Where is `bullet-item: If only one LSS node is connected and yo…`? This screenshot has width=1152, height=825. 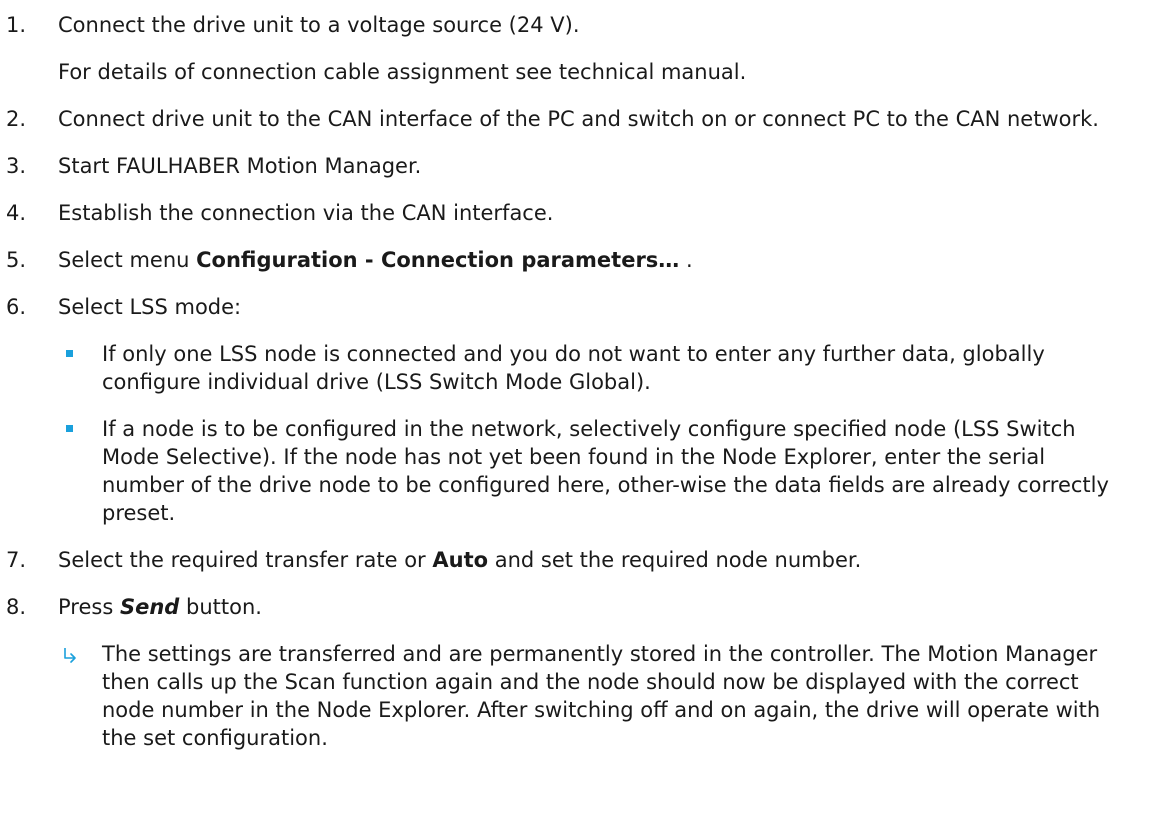
bullet-item: If only one LSS node is connected and yo… is located at coordinates (593, 368).